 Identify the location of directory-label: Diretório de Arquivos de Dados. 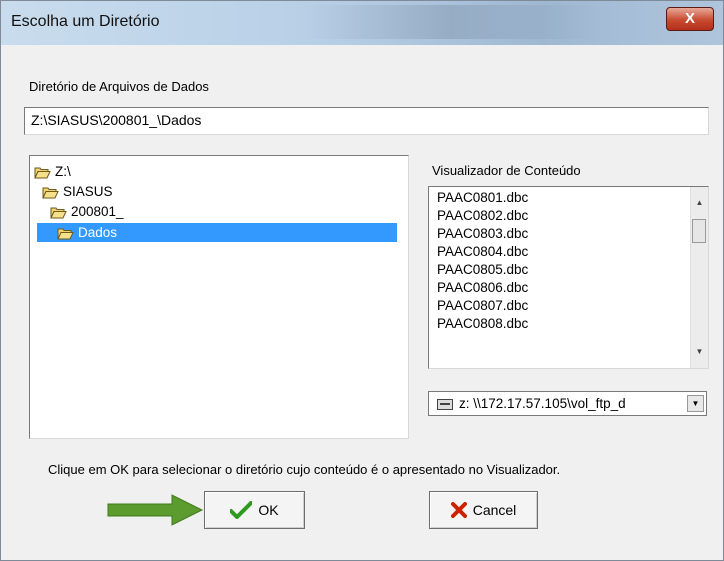
(119, 86).